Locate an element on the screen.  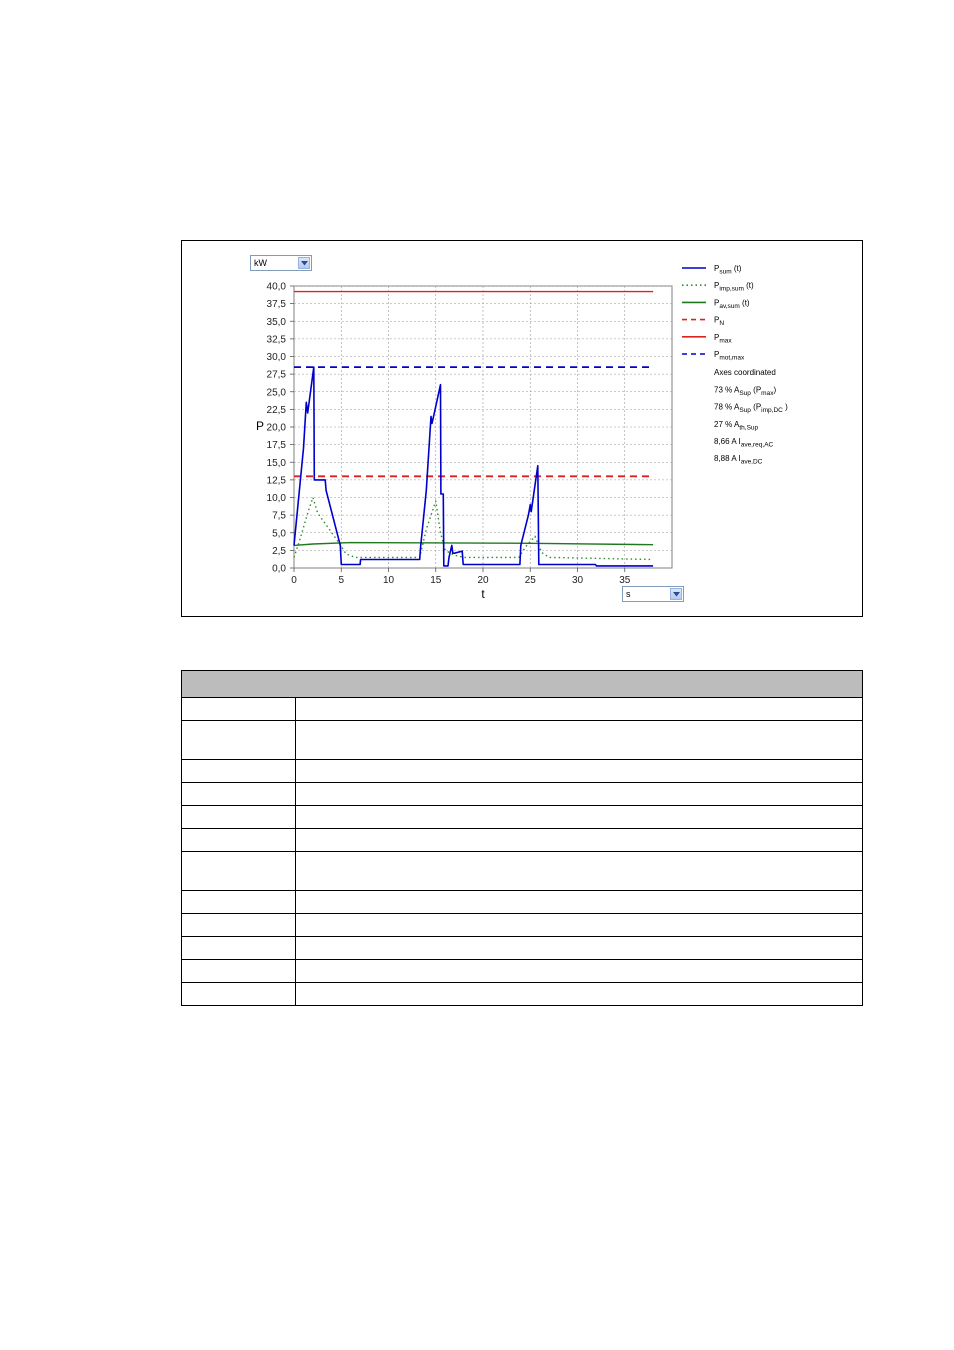
table-header is located at coordinates (522, 684).